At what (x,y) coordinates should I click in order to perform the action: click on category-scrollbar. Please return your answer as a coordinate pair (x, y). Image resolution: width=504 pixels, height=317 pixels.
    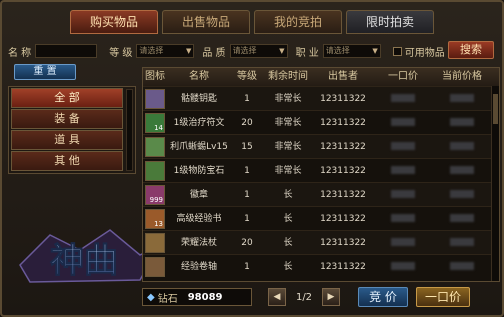
    Looking at the image, I should click on (129, 130).